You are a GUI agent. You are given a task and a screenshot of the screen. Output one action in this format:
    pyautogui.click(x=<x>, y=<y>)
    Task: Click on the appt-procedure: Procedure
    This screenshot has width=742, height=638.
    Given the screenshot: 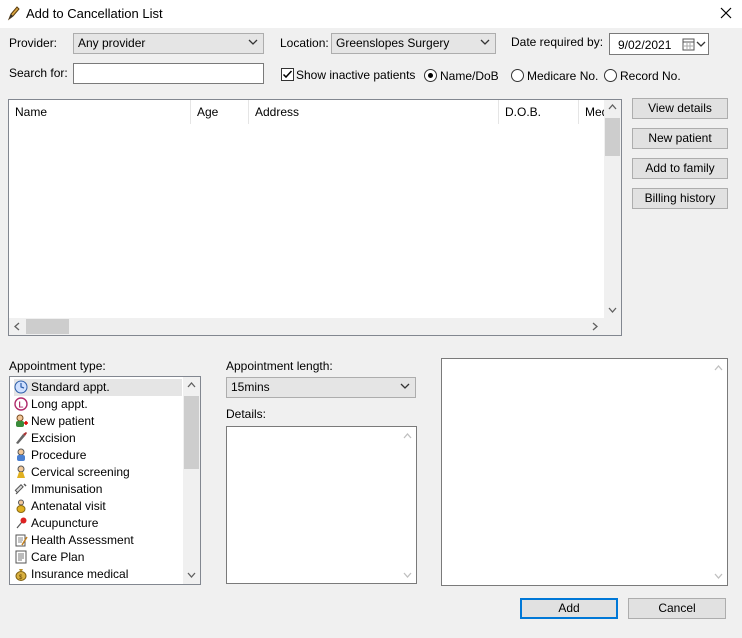 What is the action you would take?
    pyautogui.click(x=50, y=455)
    